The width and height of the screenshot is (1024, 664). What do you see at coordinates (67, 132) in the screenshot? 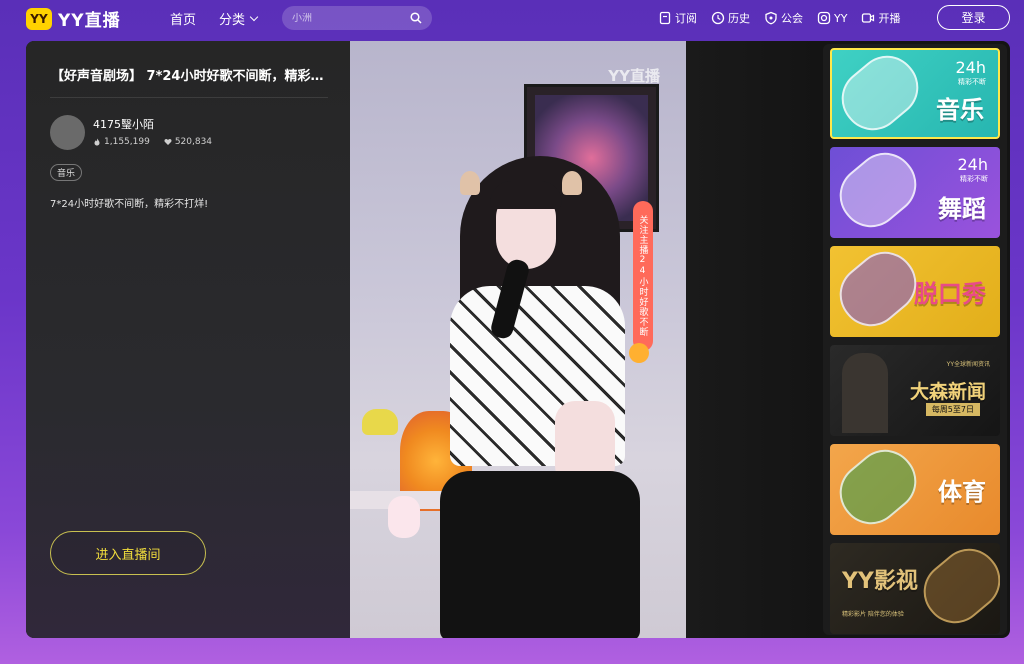
I see `avatar` at bounding box center [67, 132].